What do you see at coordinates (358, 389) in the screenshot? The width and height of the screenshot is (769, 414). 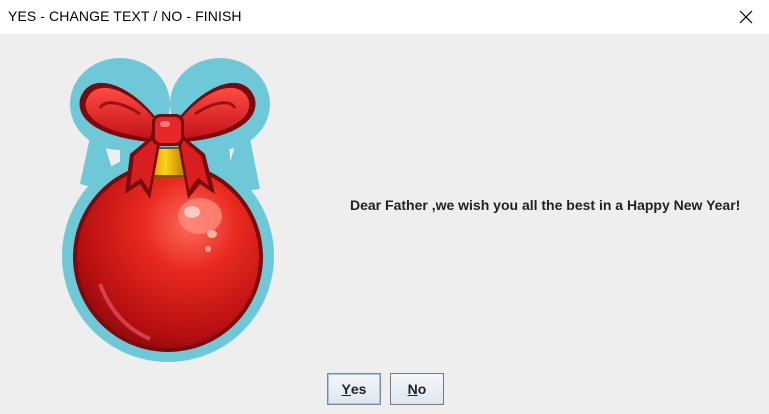 I see `yes-label-rest: es` at bounding box center [358, 389].